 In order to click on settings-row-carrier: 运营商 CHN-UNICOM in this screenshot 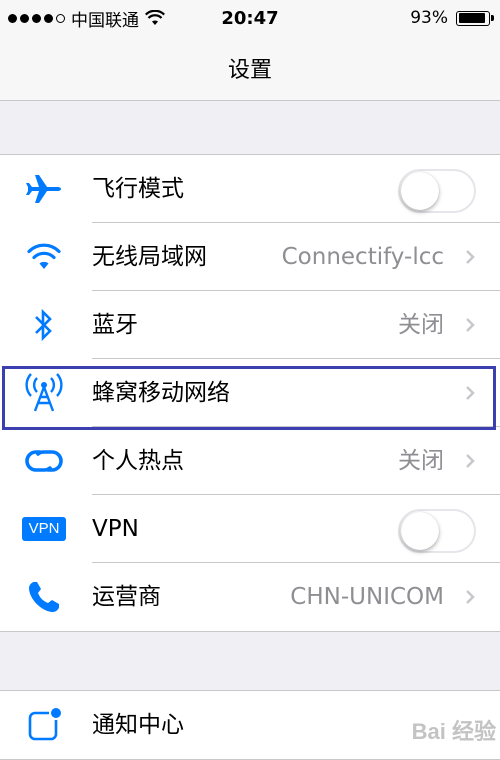, I will do `click(250, 597)`.